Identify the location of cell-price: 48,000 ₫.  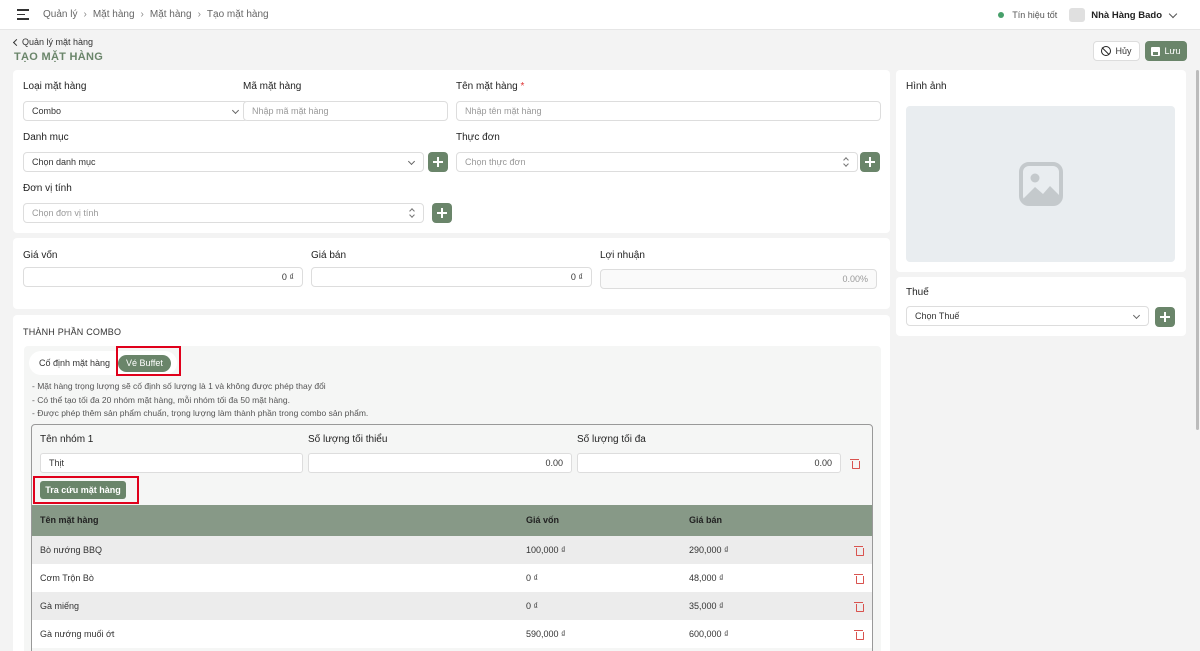
(706, 578).